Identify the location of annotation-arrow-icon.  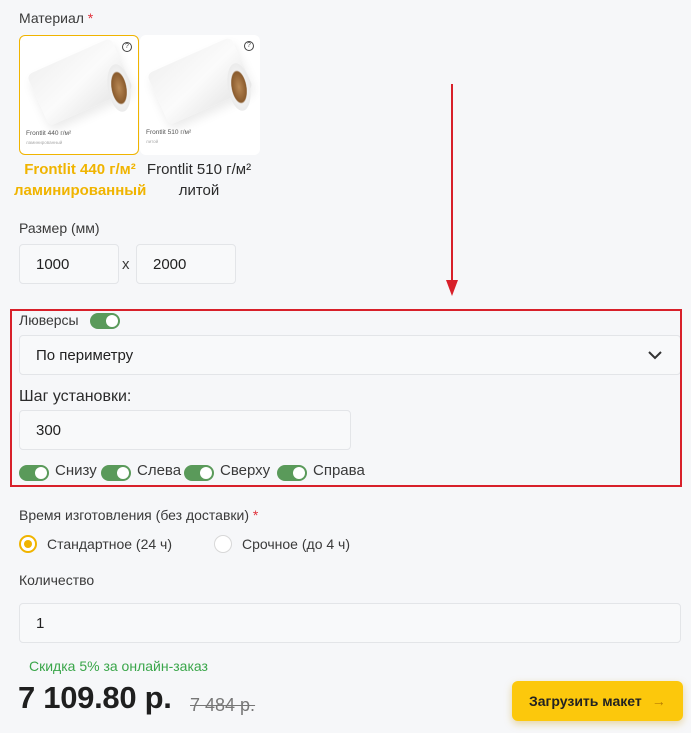
(452, 190).